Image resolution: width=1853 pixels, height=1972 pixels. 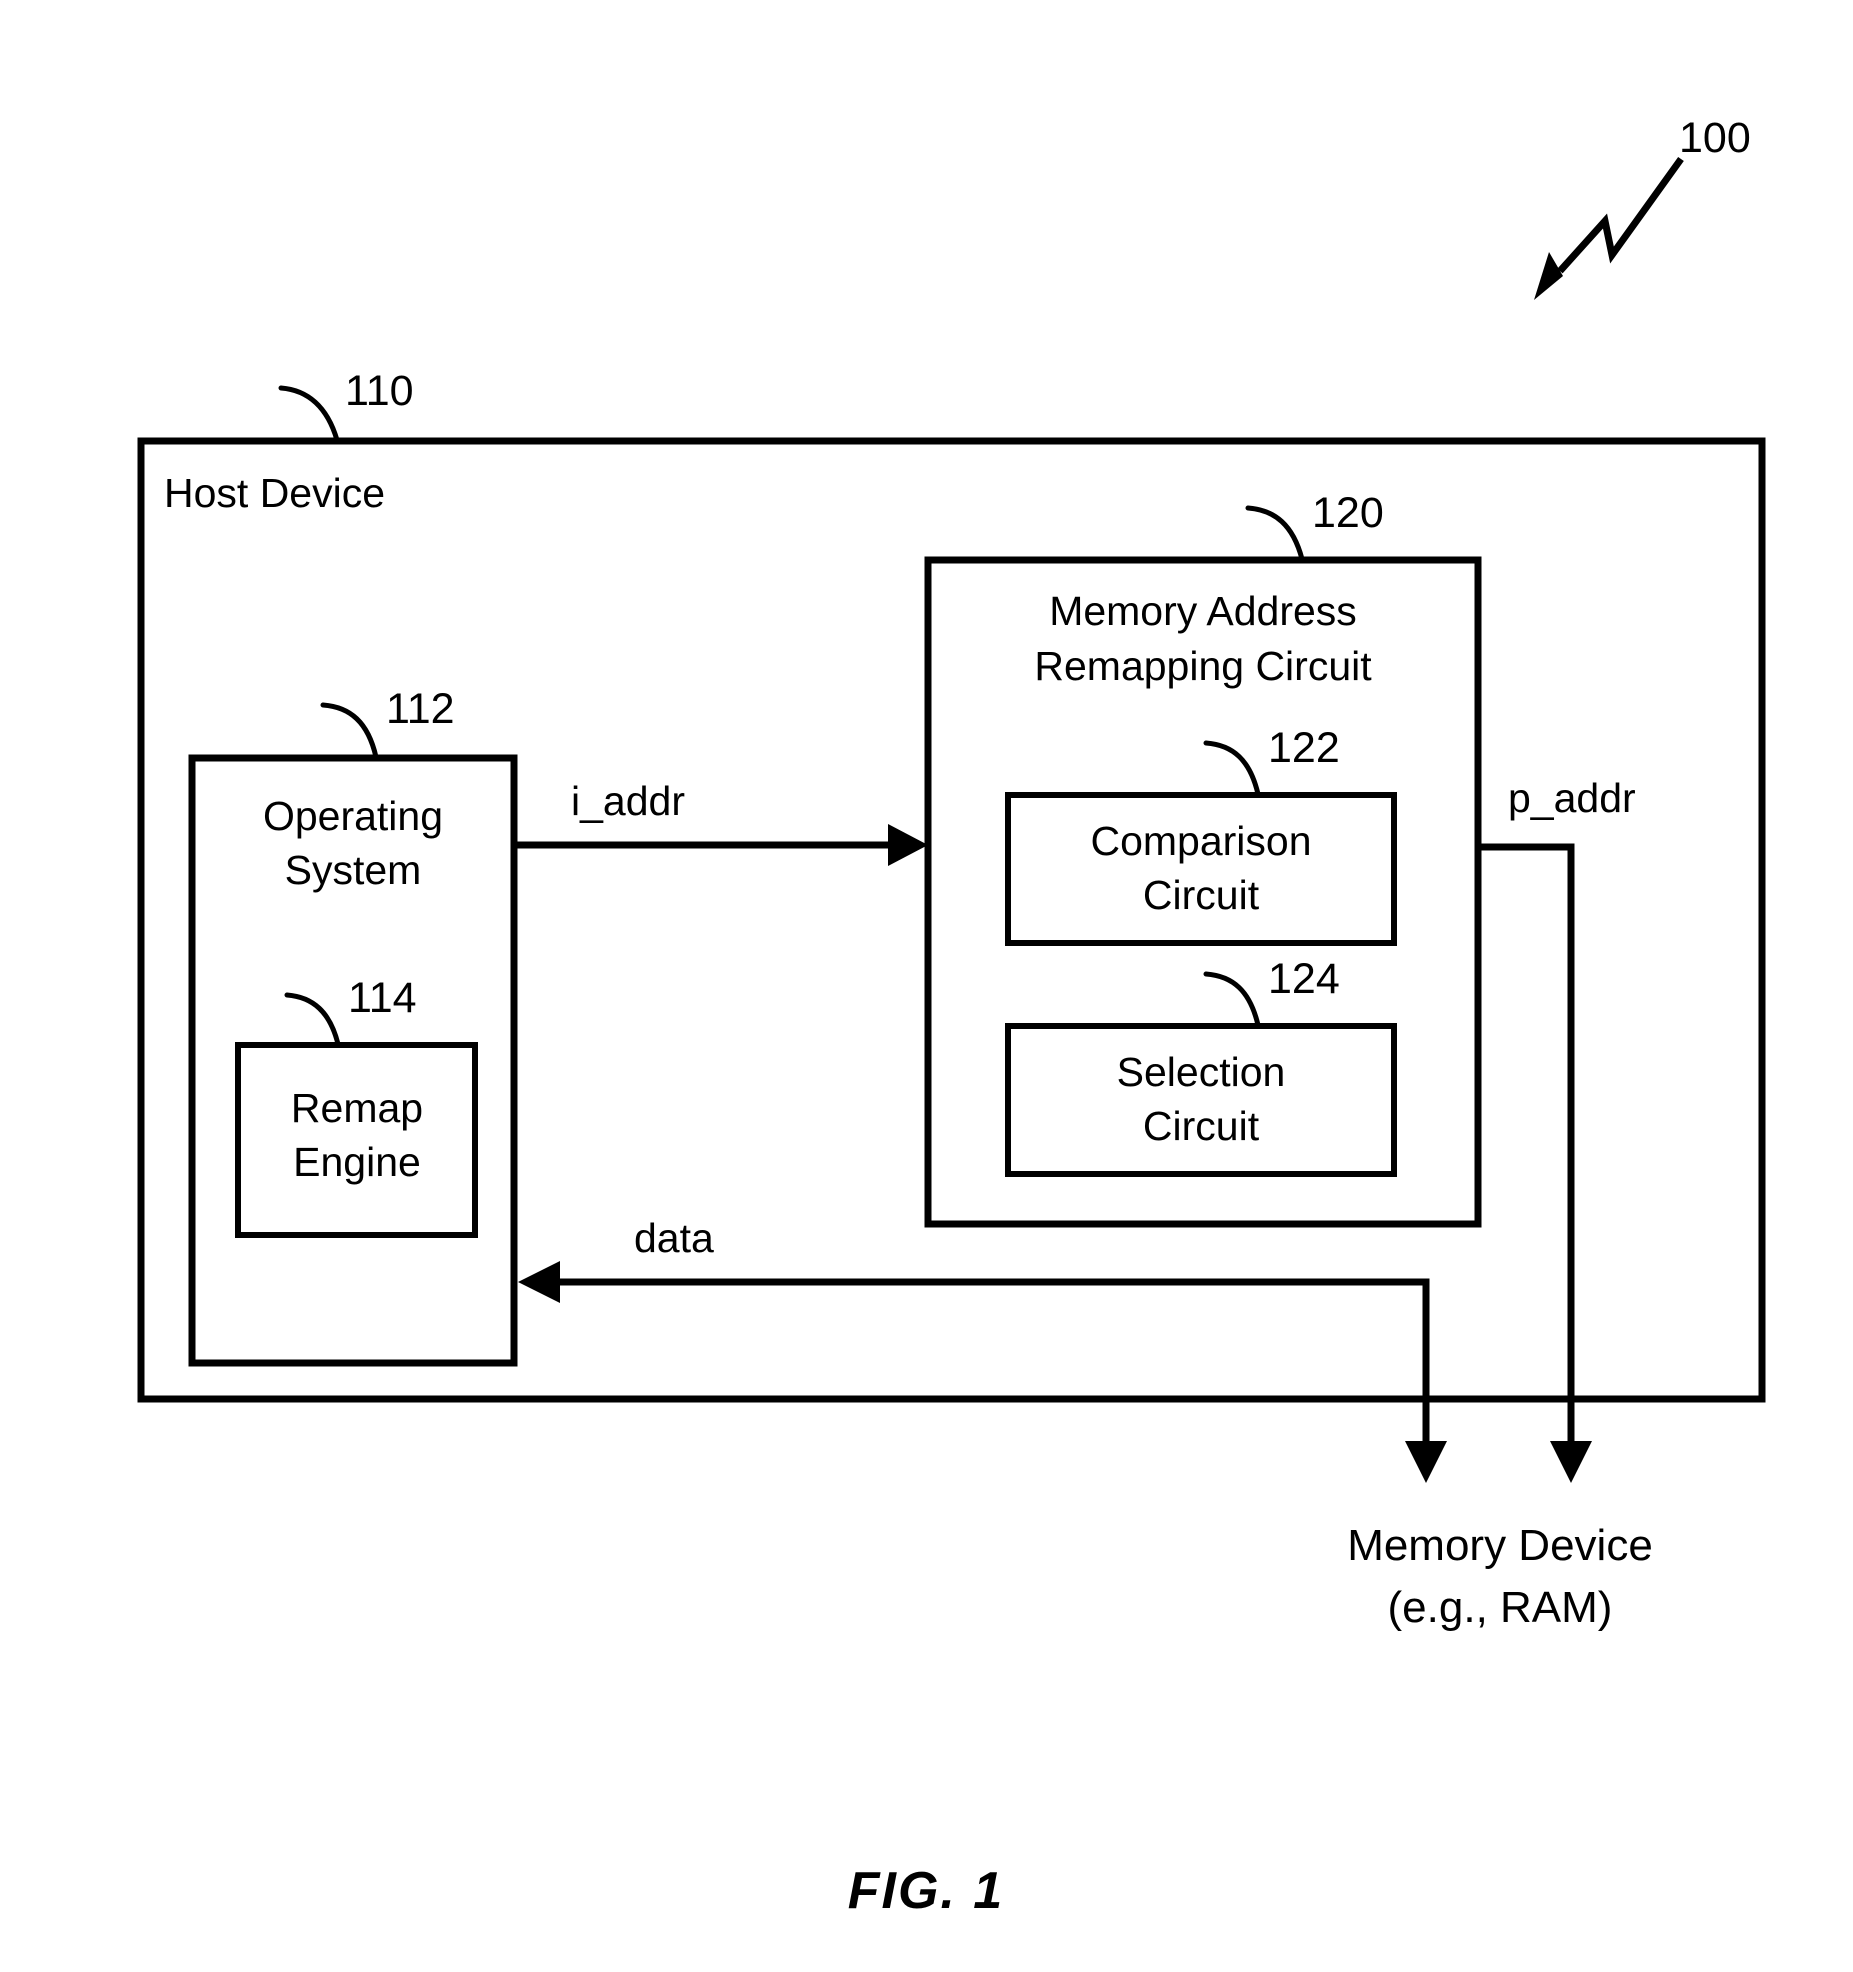 I want to click on memory-device-label-line1: Memory Device, so click(x=1500, y=1545).